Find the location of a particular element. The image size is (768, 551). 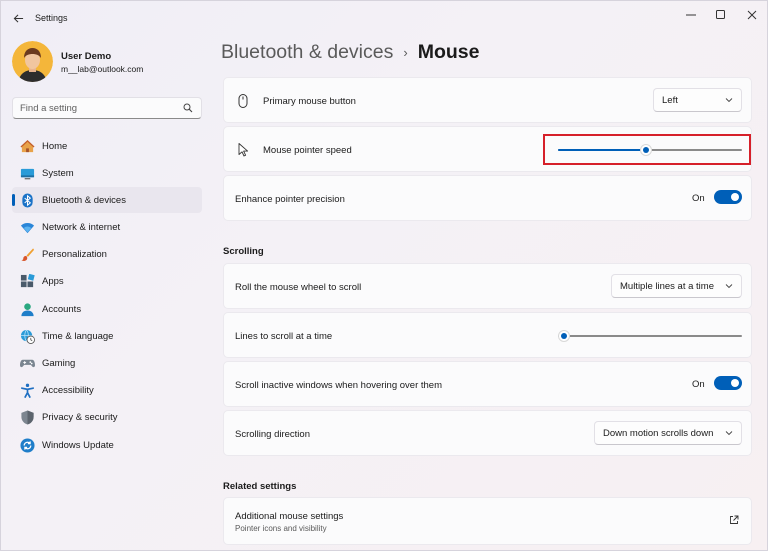

lines-to-scroll-label: Lines to scroll at a time is located at coordinates (283, 336).